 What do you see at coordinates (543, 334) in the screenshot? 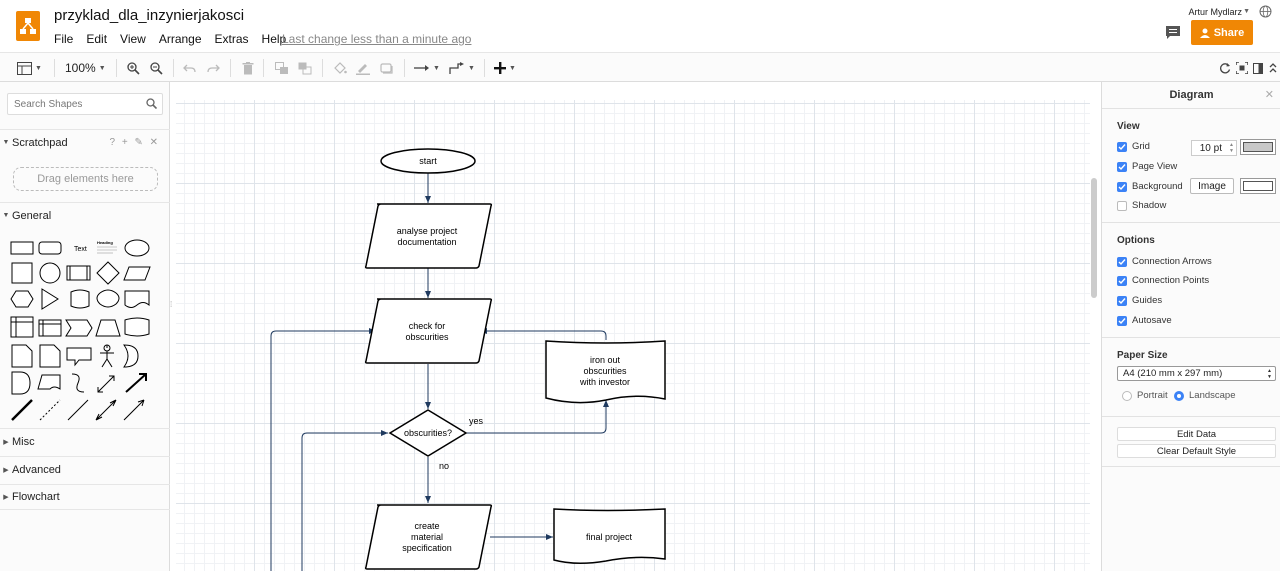
I see `edge-iron-to-check` at bounding box center [543, 334].